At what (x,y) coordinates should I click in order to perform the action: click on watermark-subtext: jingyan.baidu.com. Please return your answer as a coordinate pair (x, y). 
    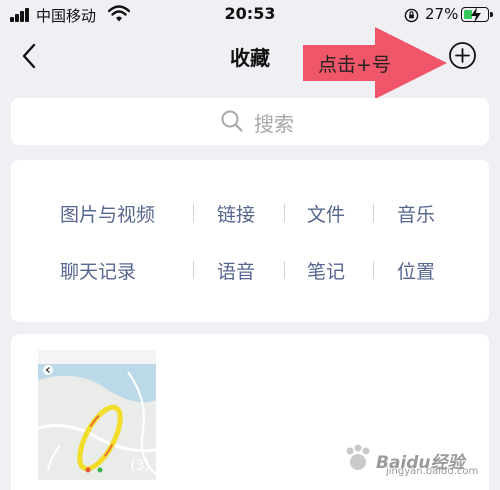
    Looking at the image, I should click on (432, 471).